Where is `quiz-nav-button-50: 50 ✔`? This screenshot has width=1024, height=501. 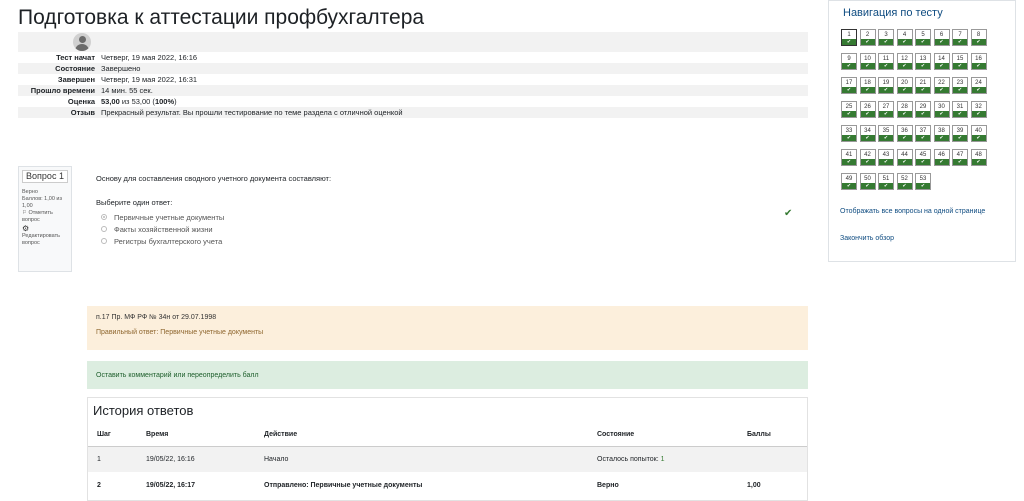 quiz-nav-button-50: 50 ✔ is located at coordinates (867, 181).